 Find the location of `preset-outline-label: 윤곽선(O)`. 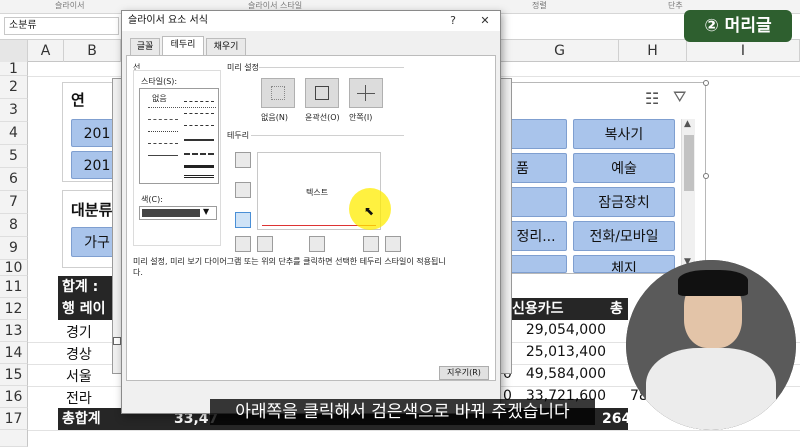

preset-outline-label: 윤곽선(O) is located at coordinates (322, 117).